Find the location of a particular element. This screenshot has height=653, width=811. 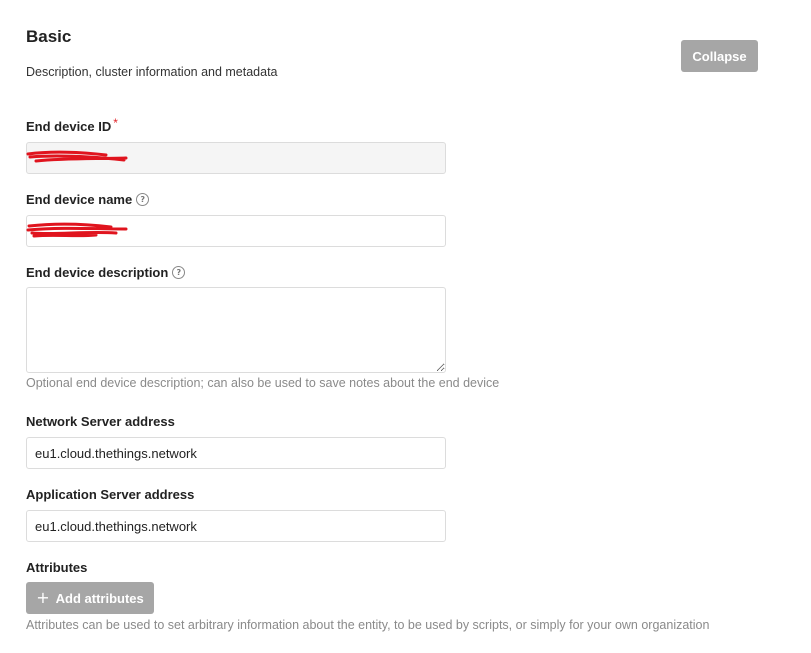

end-device-description-textarea is located at coordinates (236, 330).